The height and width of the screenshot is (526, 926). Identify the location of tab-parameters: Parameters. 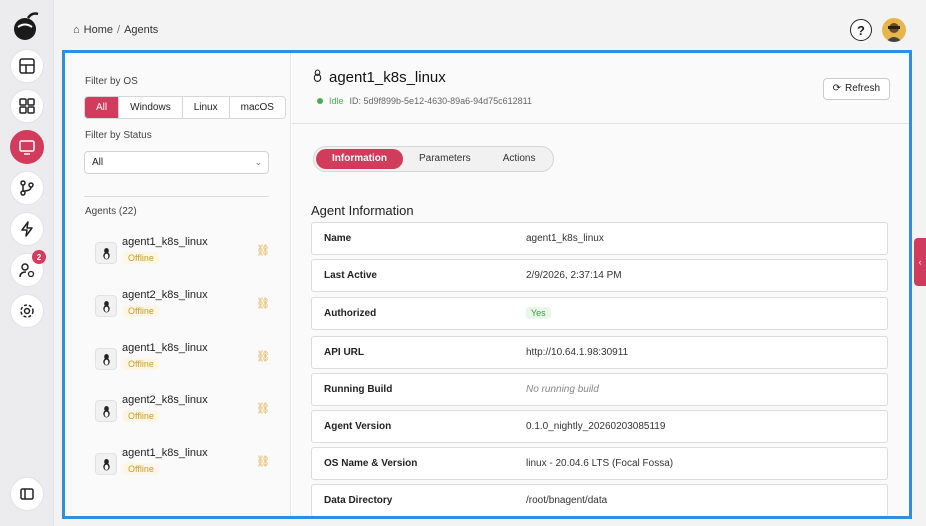
(445, 159).